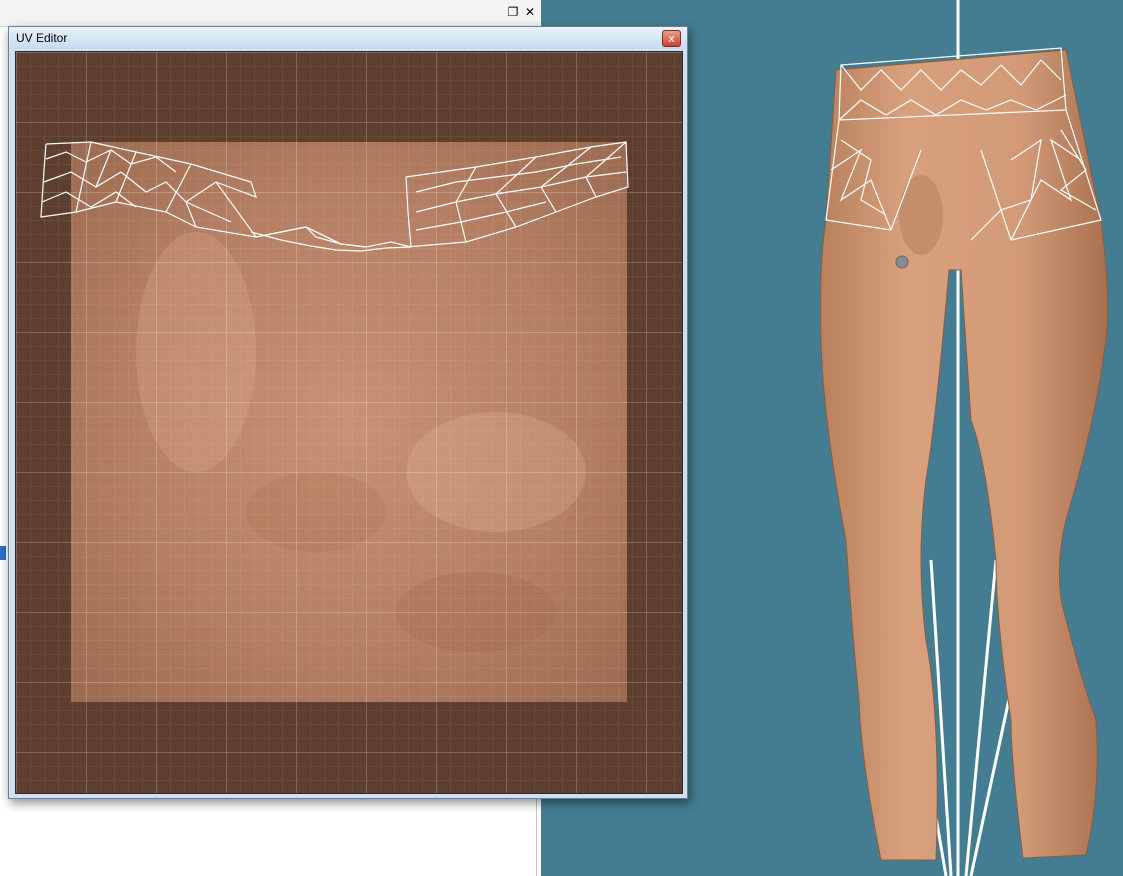 The image size is (1123, 876). What do you see at coordinates (348, 38) in the screenshot?
I see `uv-editor-titlebar: UV Editor x` at bounding box center [348, 38].